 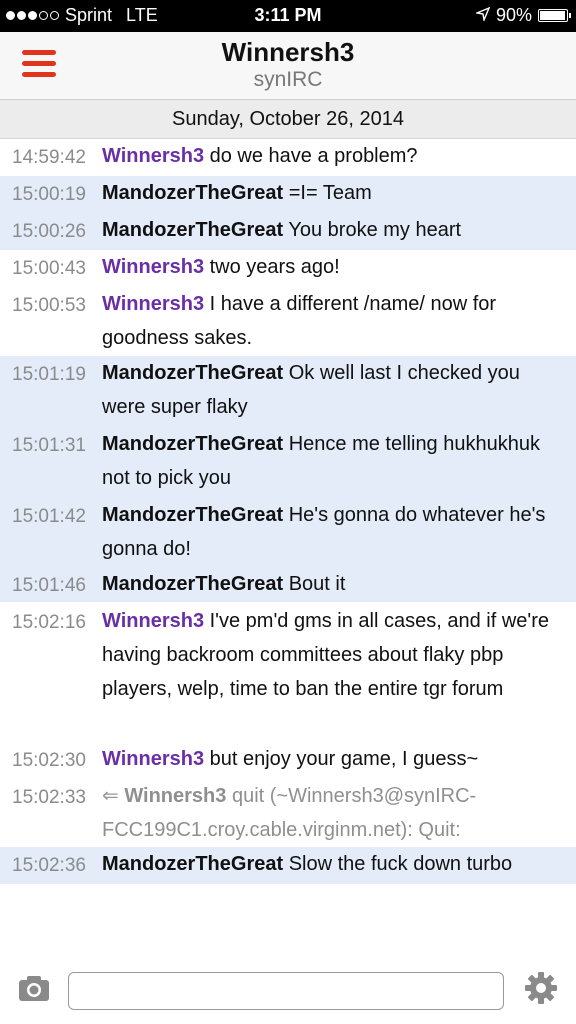 What do you see at coordinates (49, 865) in the screenshot?
I see `message-timestamp: 15:02:36` at bounding box center [49, 865].